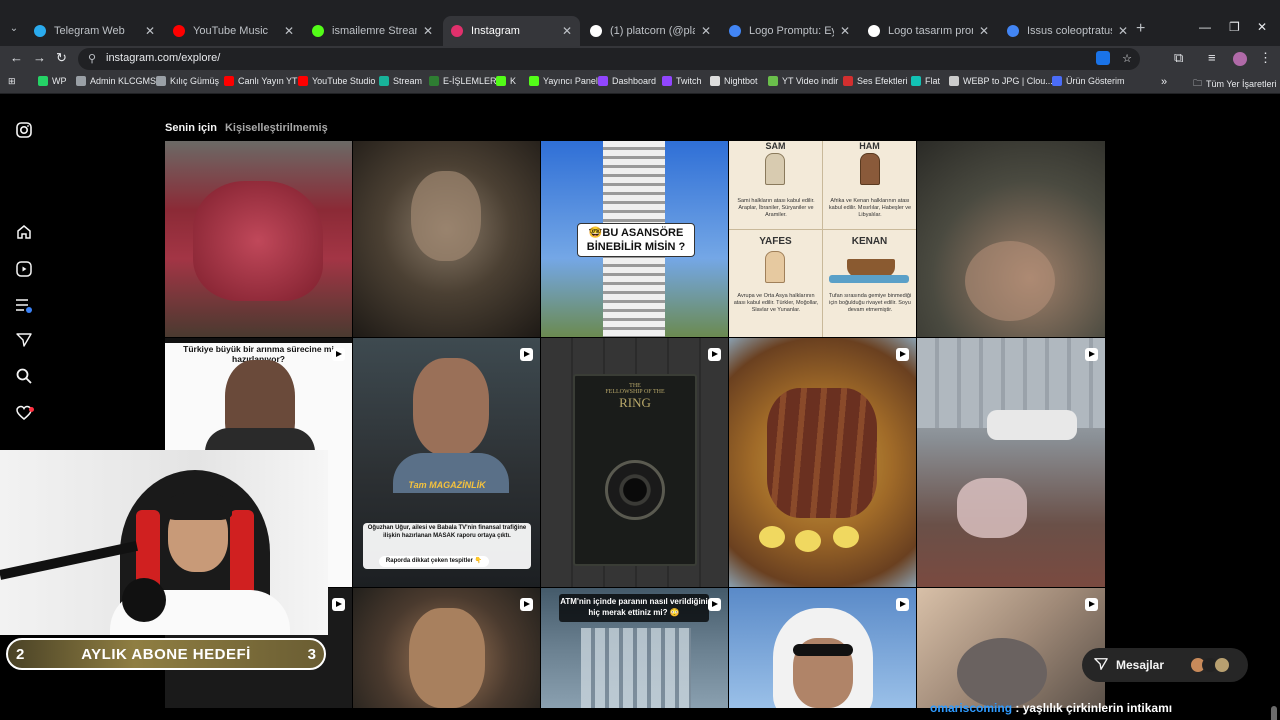 The height and width of the screenshot is (720, 1280). Describe the element at coordinates (925, 81) in the screenshot. I see `bookmark-item: Flat` at that location.